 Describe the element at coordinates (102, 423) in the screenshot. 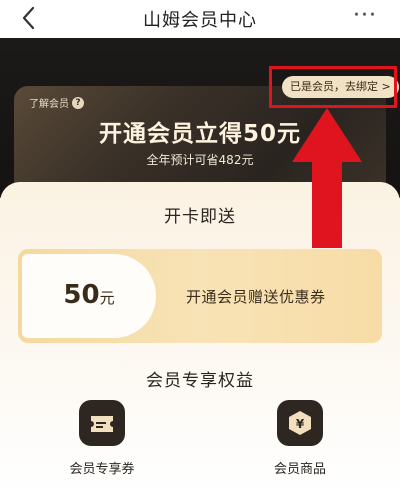

I see `ticket-icon` at that location.